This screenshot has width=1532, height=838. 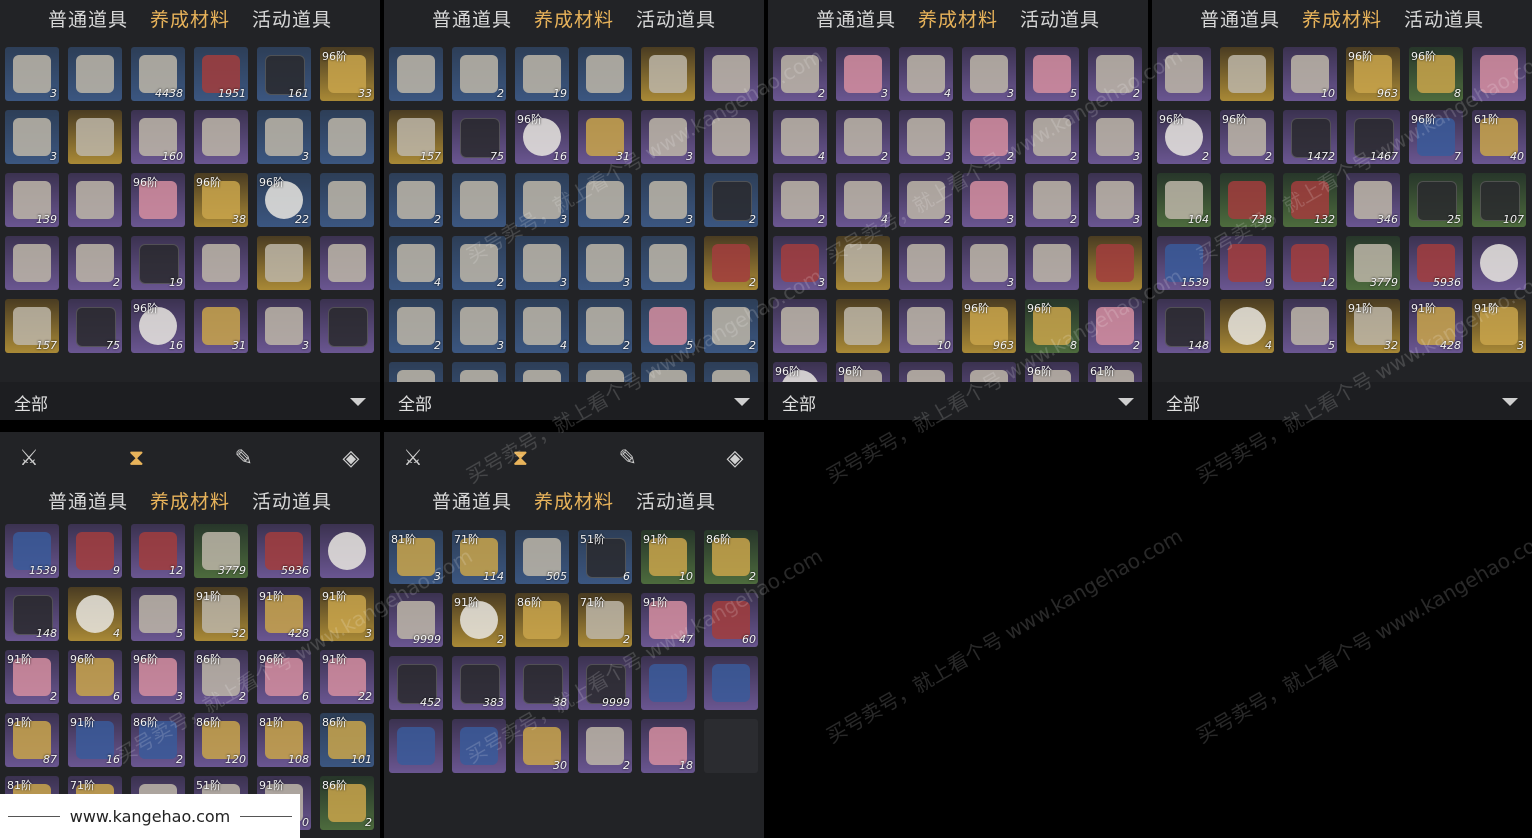 I want to click on item-slot: 51阶 6, so click(x=605, y=557).